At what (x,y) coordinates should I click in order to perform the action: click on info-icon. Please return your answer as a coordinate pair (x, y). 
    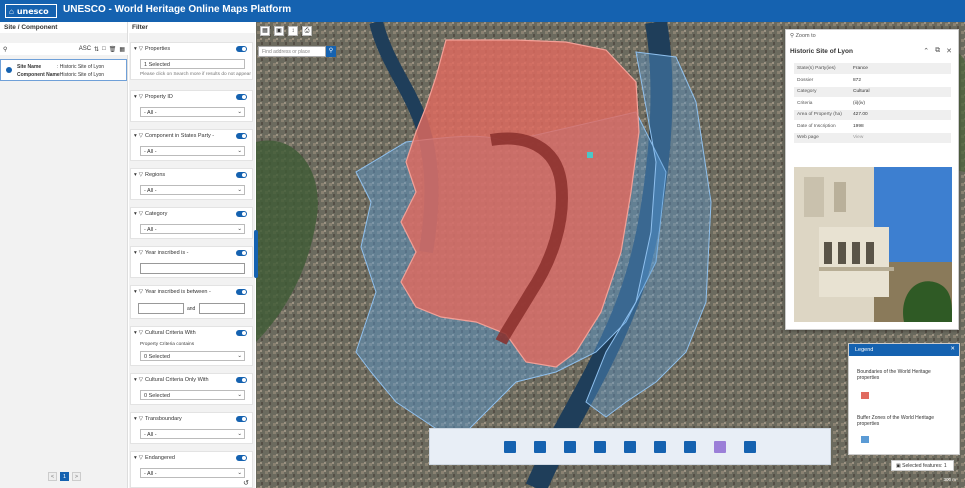
    Looking at the image, I should click on (510, 446).